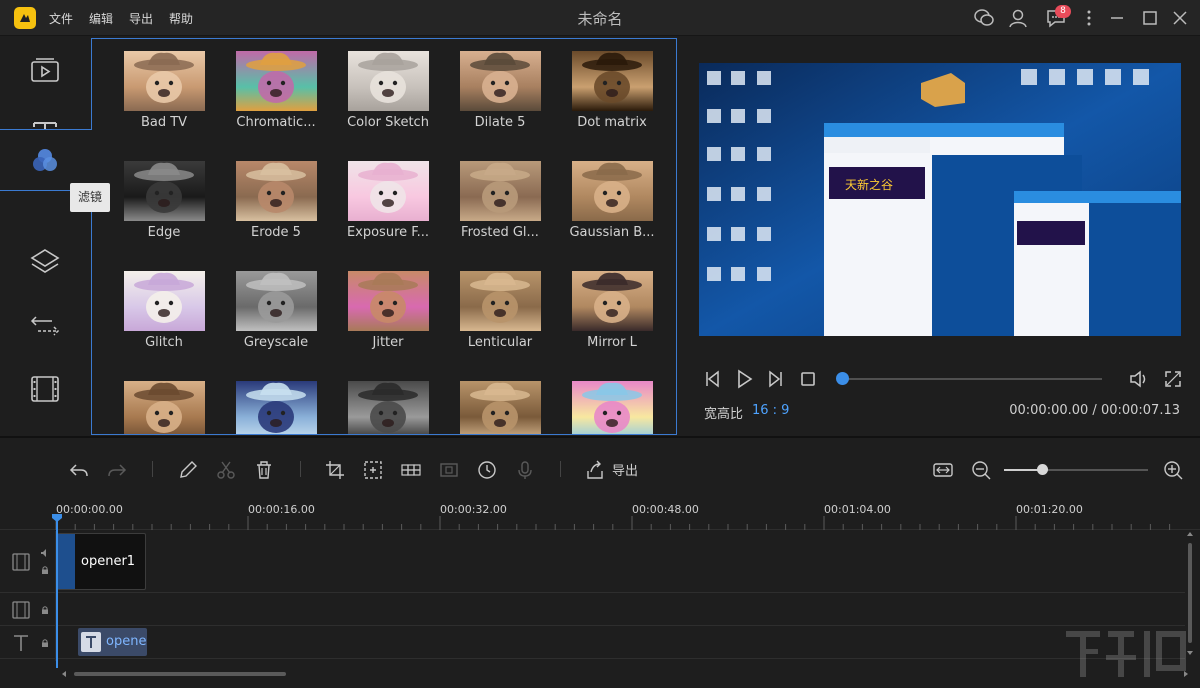 The width and height of the screenshot is (1200, 688). What do you see at coordinates (91, 642) in the screenshot?
I see `text-clip-icon` at bounding box center [91, 642].